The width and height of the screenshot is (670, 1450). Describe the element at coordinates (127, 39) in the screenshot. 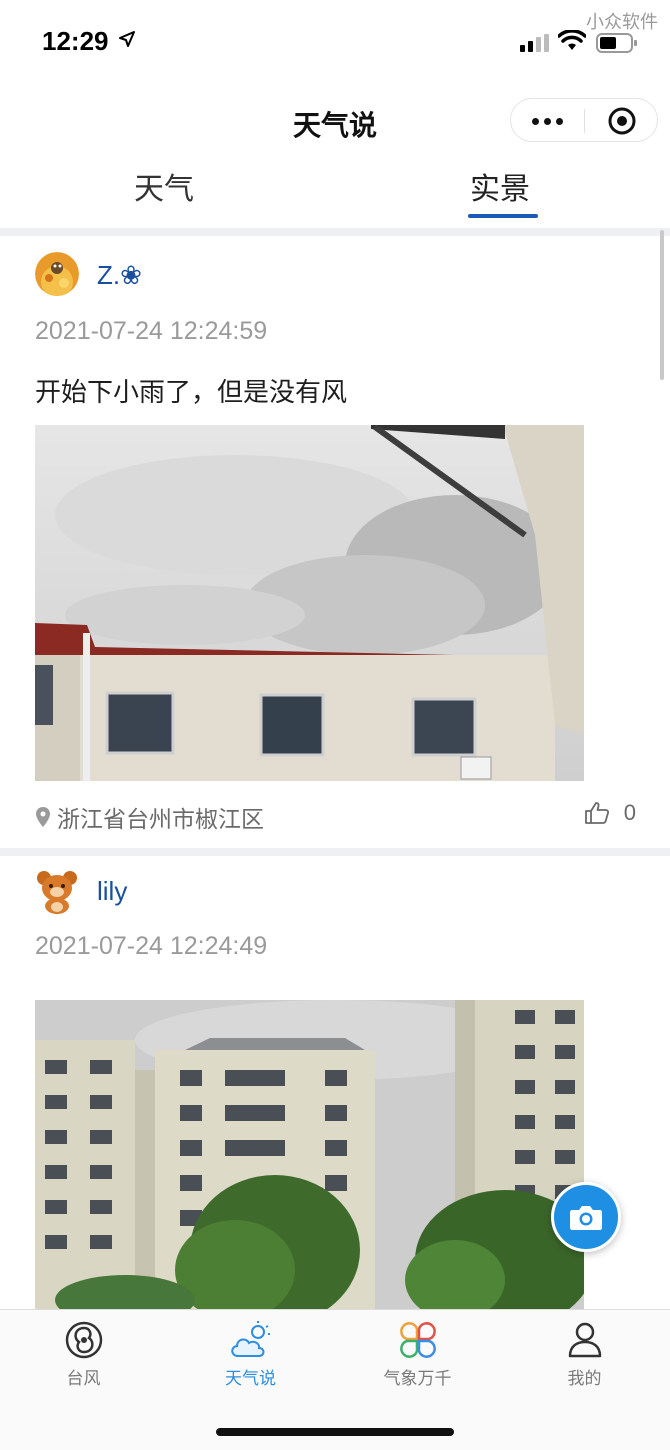

I see `location-arrow-icon` at that location.